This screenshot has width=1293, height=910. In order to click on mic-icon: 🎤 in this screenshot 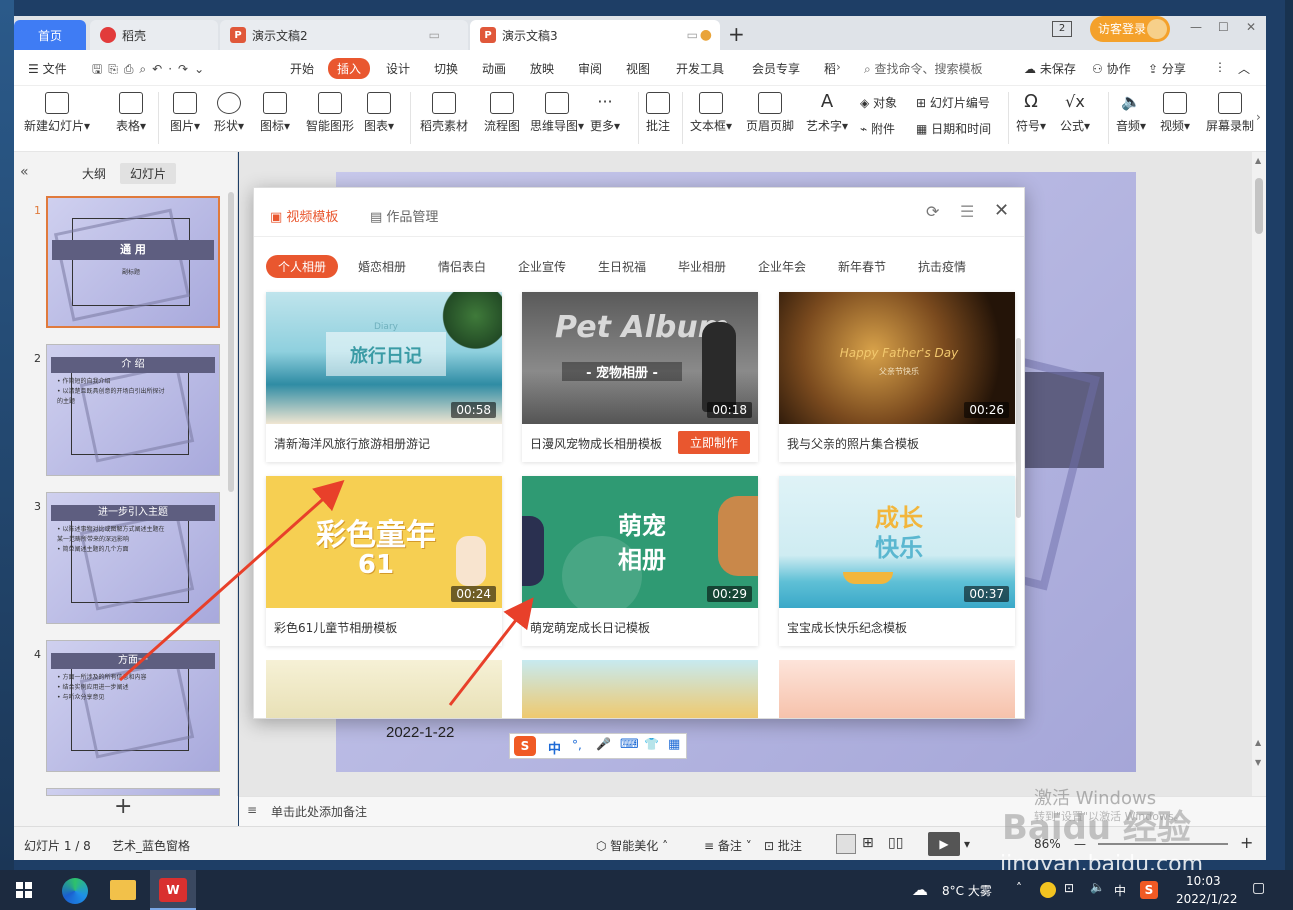, I will do `click(603, 744)`.